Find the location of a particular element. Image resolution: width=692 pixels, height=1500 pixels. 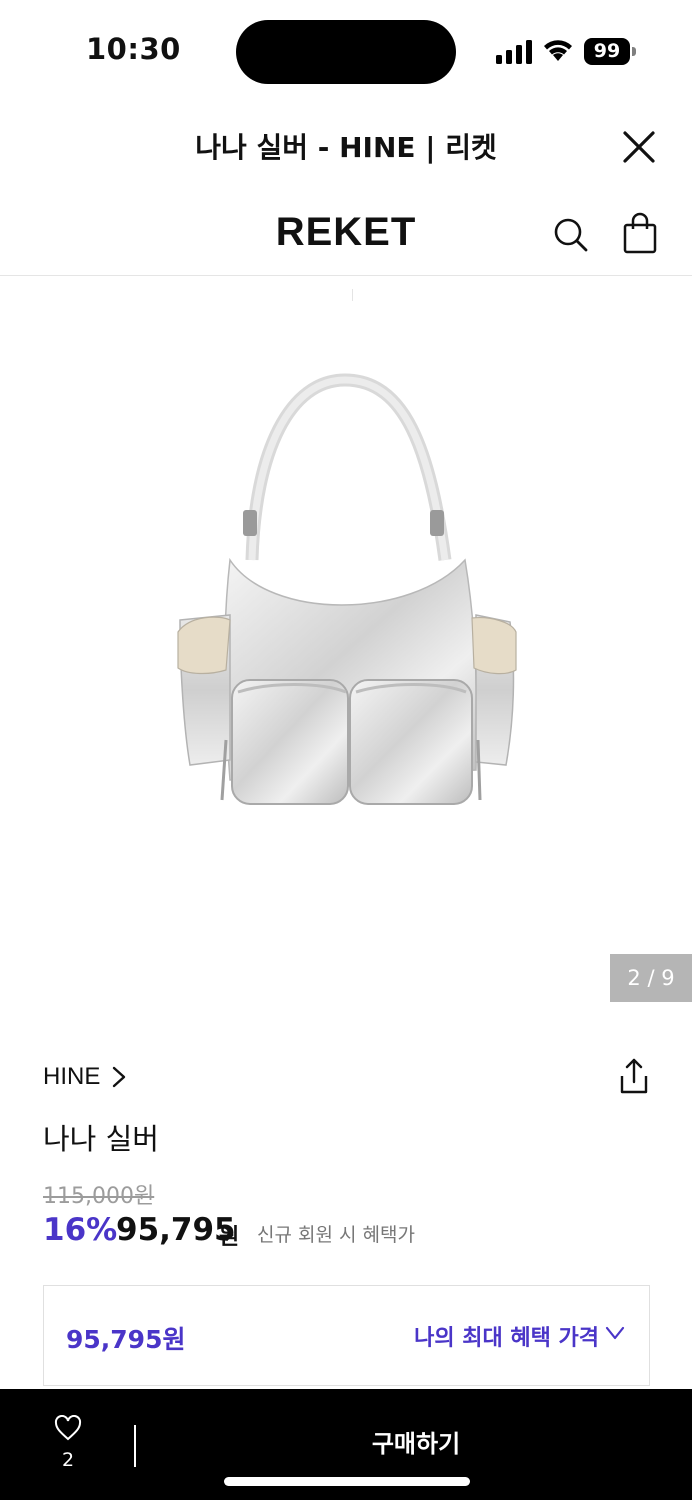

battery-level: 99 is located at coordinates (607, 51).